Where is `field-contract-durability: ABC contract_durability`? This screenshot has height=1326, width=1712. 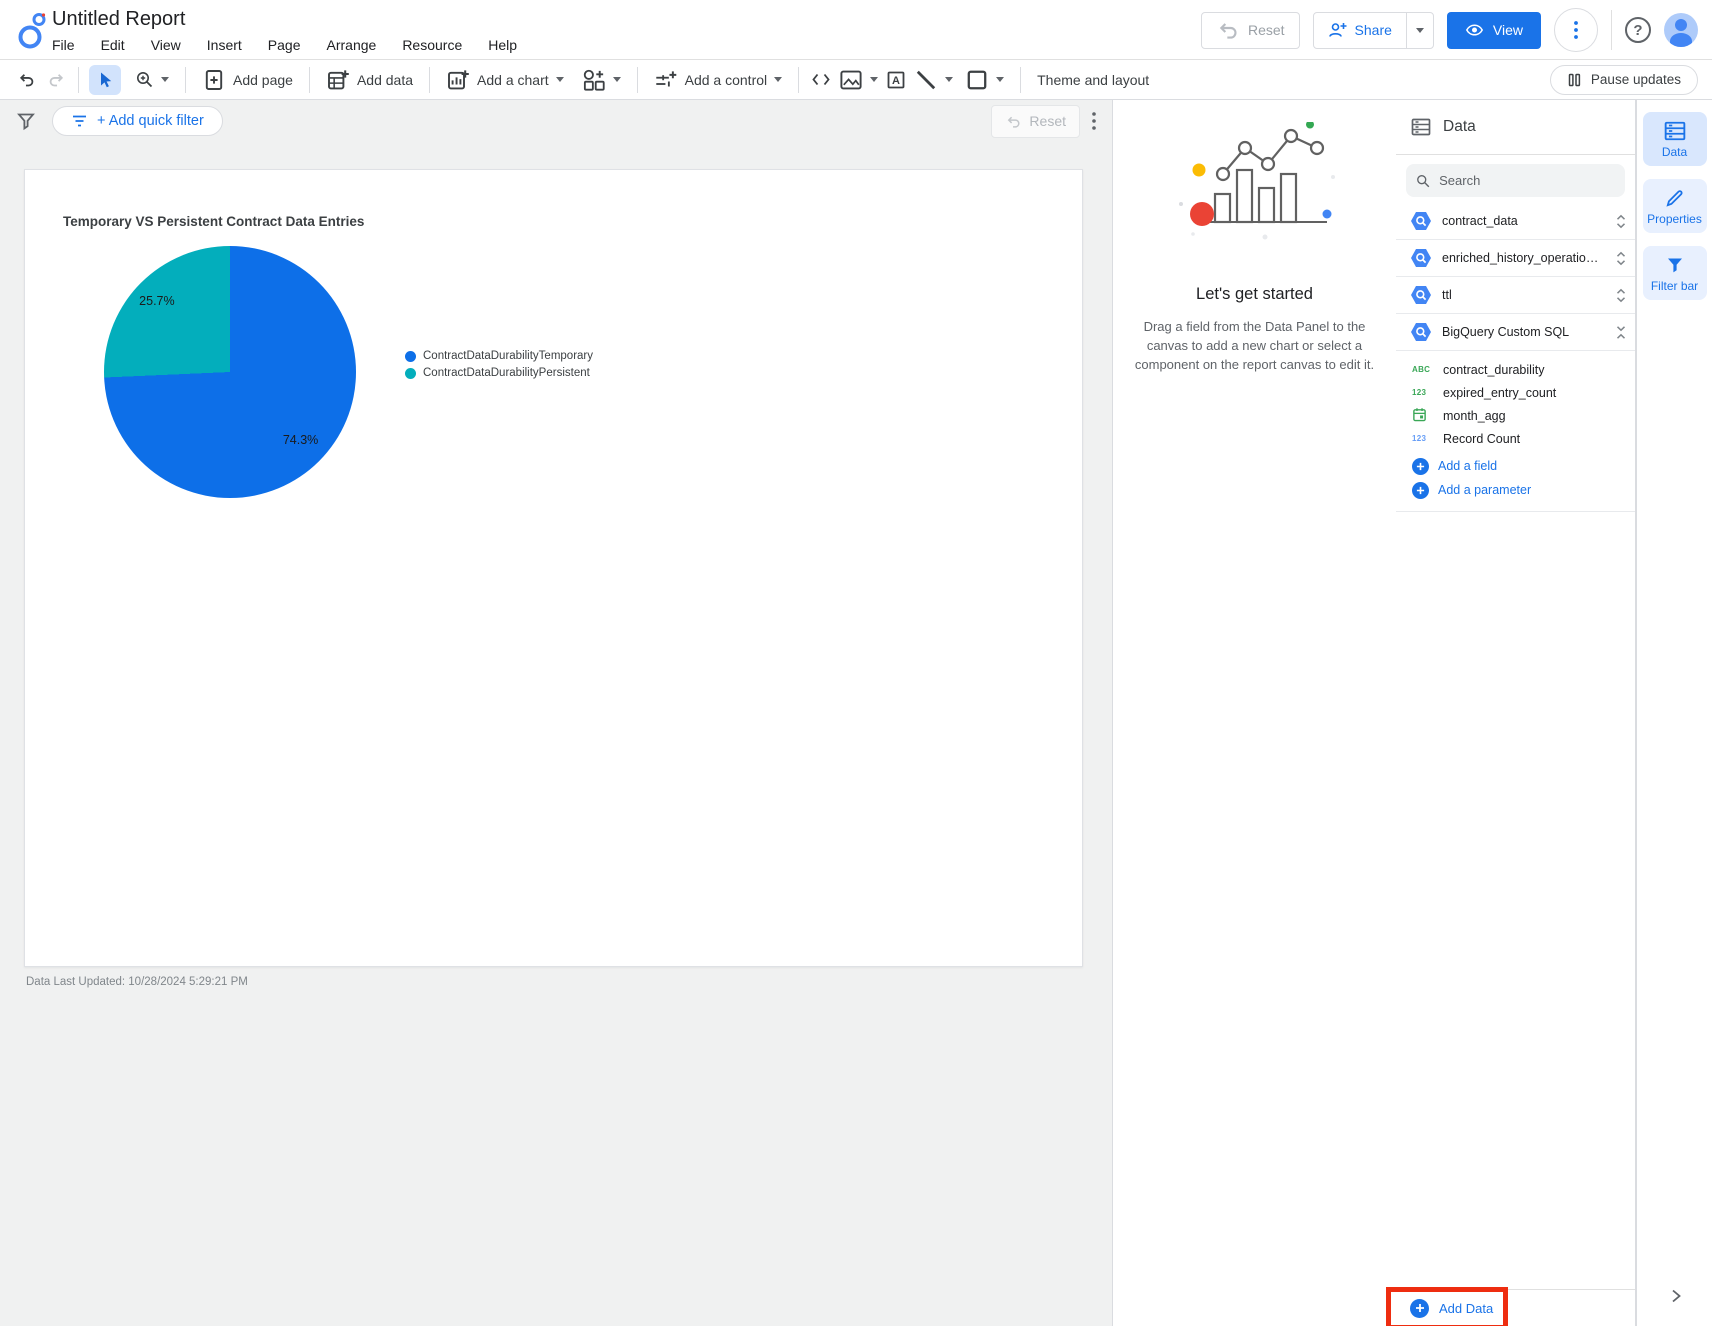
field-contract-durability: ABC contract_durability is located at coordinates (1523, 369).